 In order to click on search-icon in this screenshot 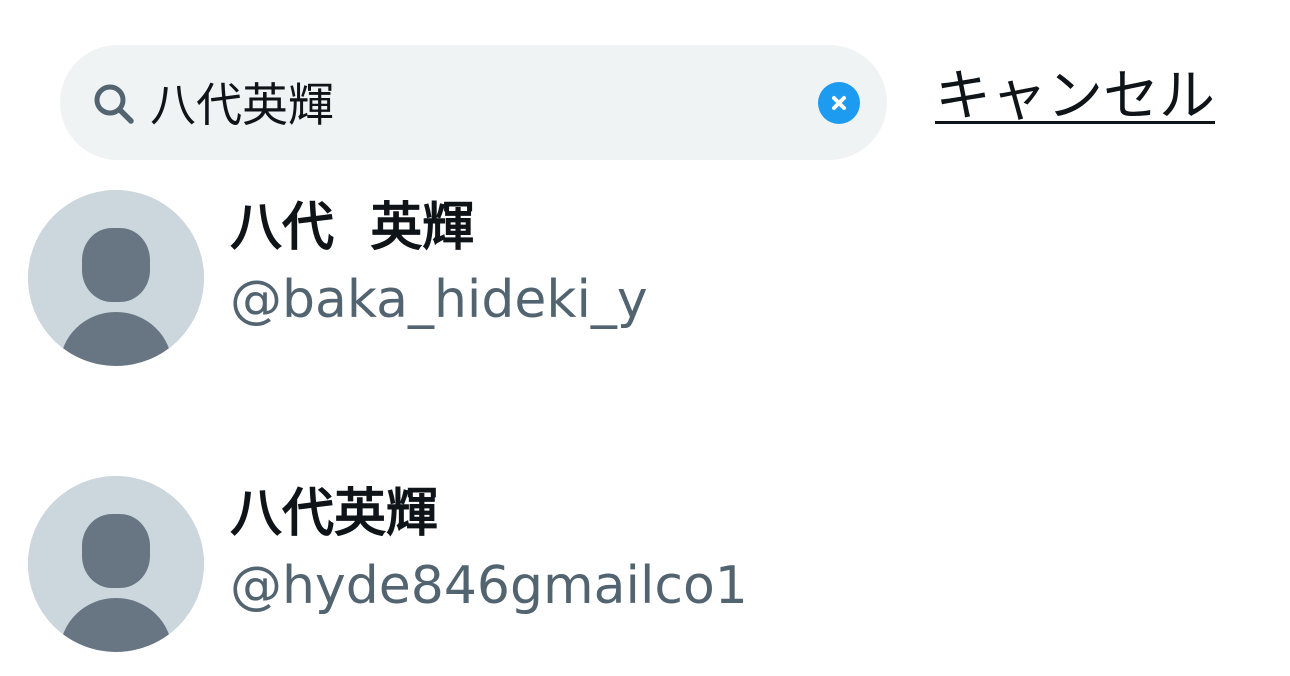, I will do `click(114, 104)`.